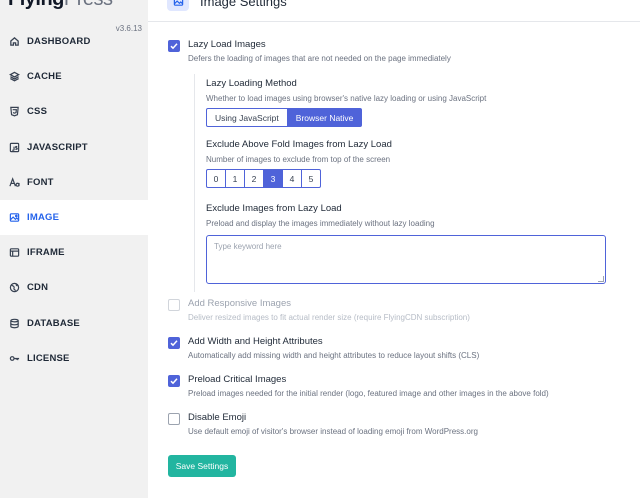  Describe the element at coordinates (406, 259) in the screenshot. I see `exclude-keywords-textarea: Type keyword here` at that location.